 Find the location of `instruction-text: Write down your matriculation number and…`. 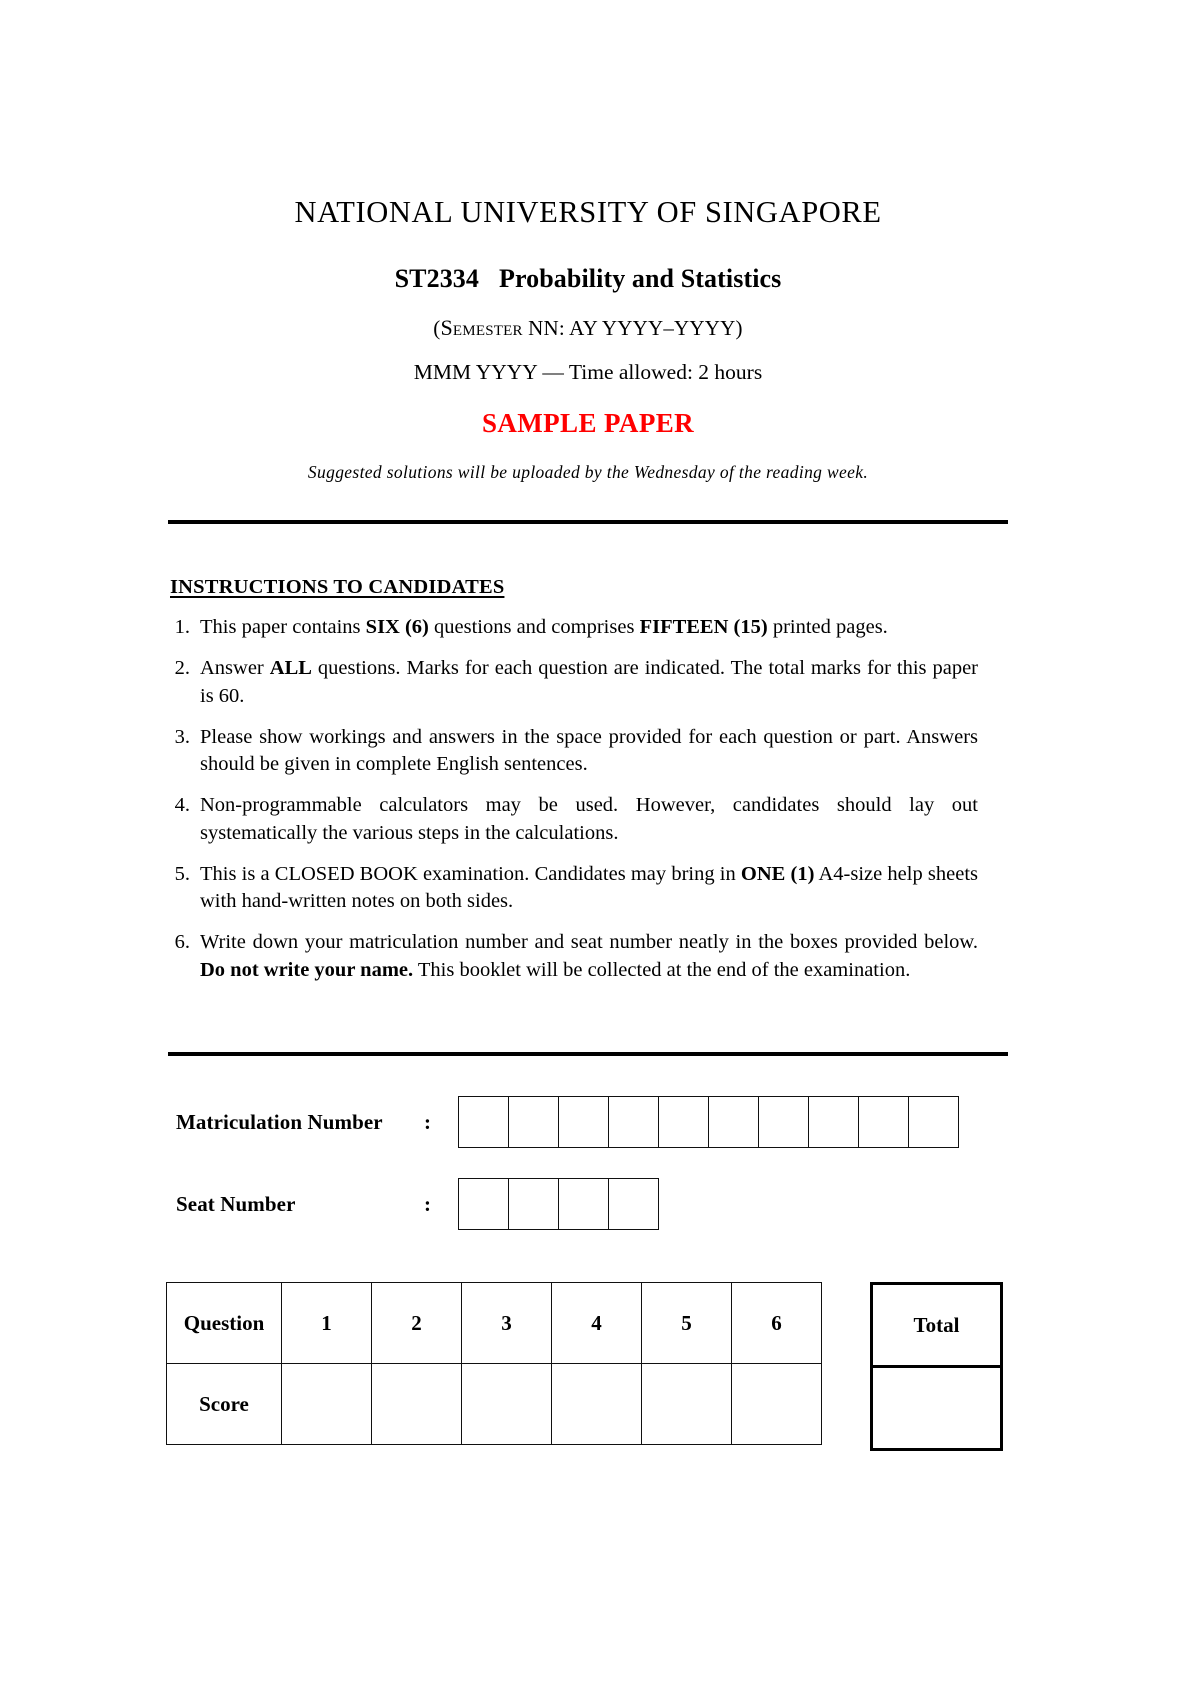

instruction-text: Write down your matriculation number and… is located at coordinates (589, 956).